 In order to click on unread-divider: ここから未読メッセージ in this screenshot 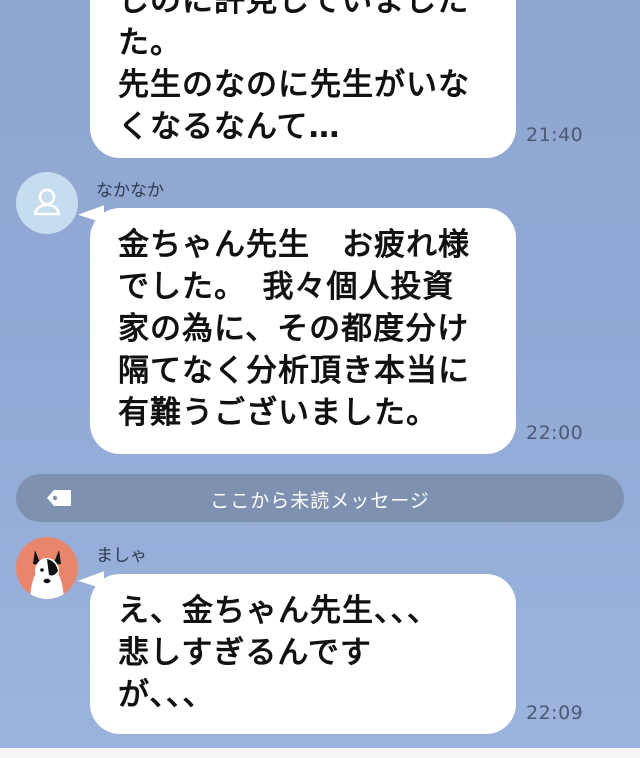, I will do `click(320, 498)`.